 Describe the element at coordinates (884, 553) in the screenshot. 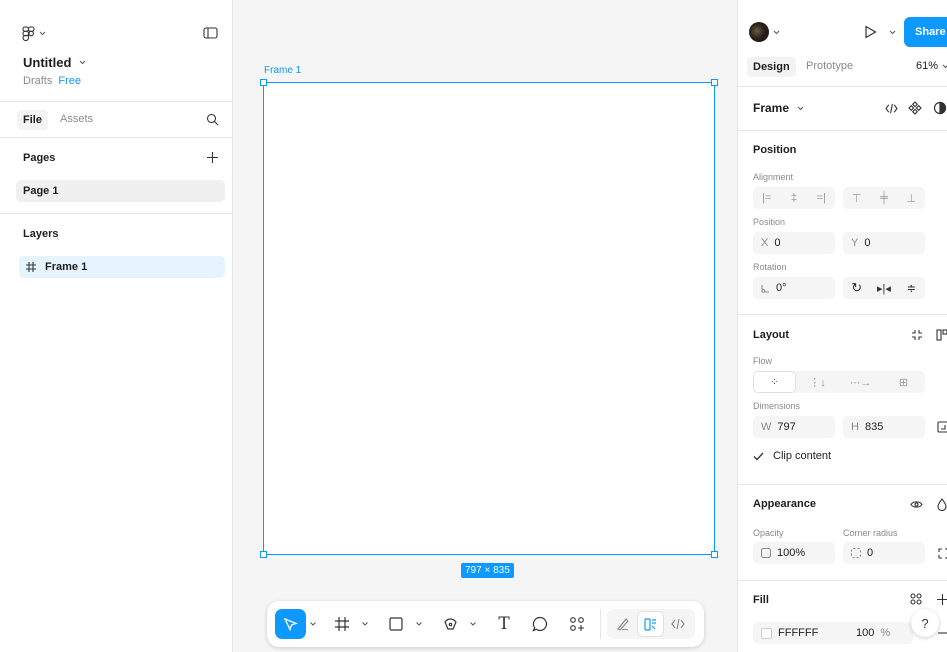

I see `corner-radius-field: 0` at that location.